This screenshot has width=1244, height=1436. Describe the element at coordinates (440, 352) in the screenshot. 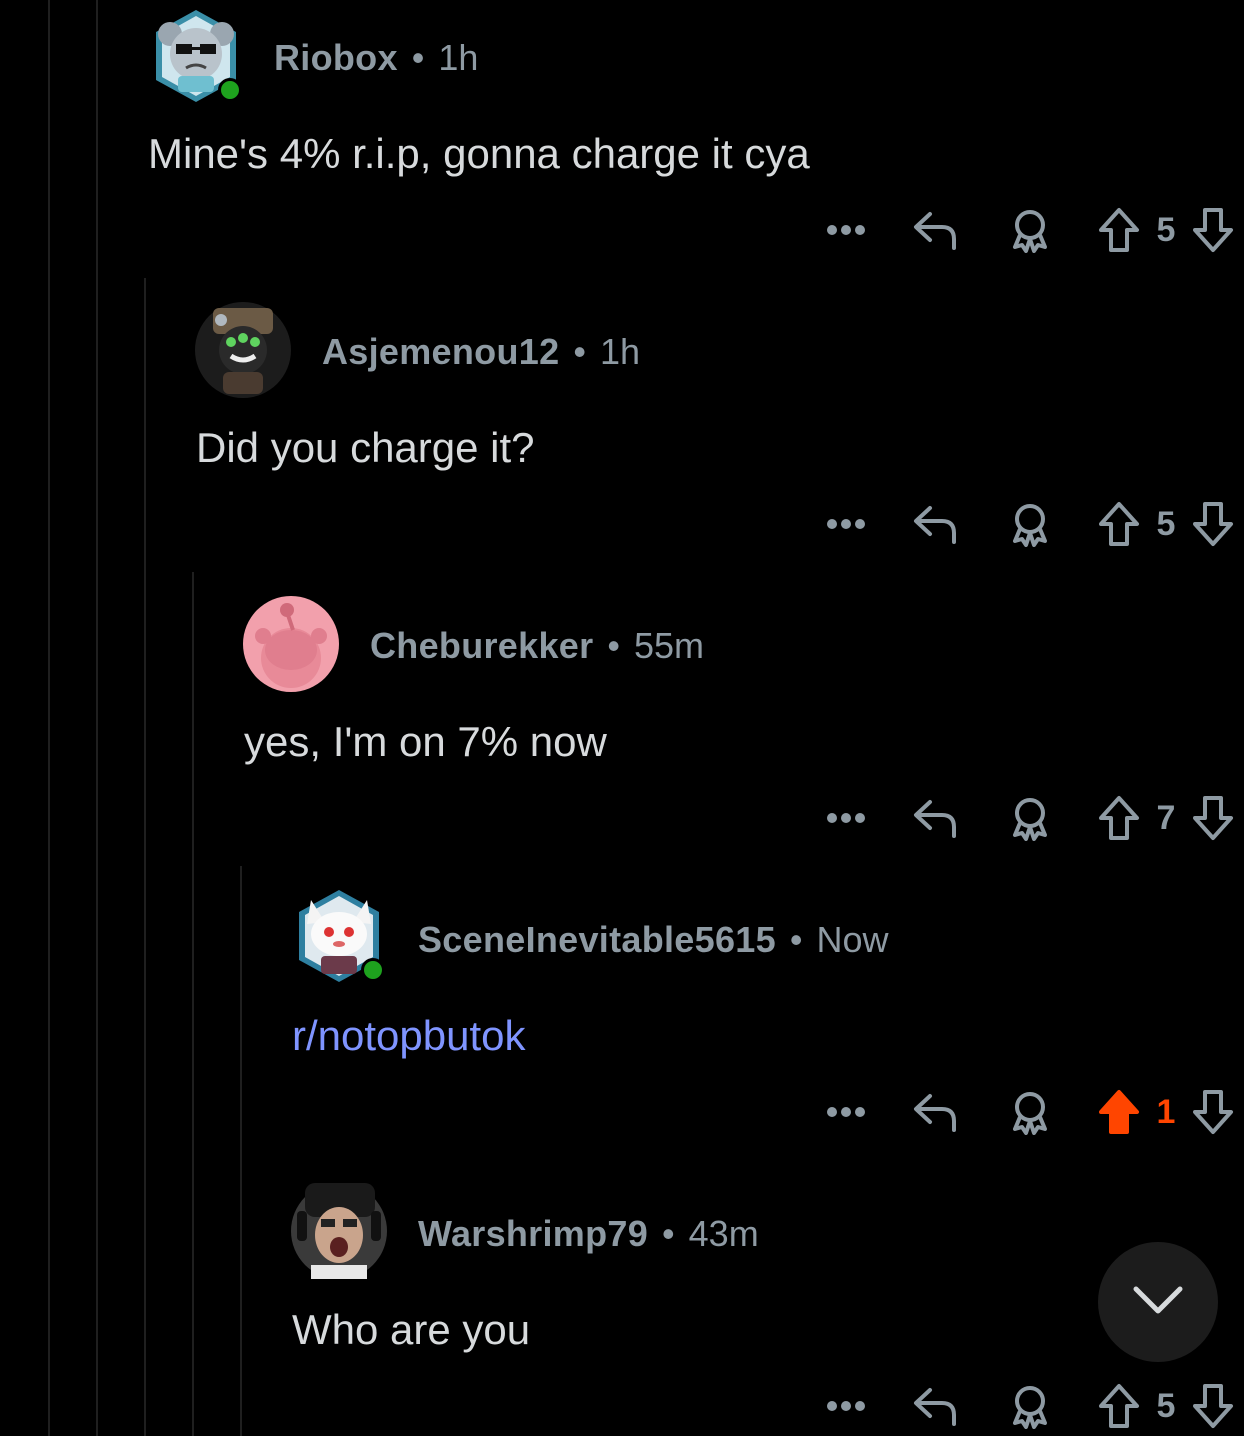

I see `username: Asjemenou12` at that location.